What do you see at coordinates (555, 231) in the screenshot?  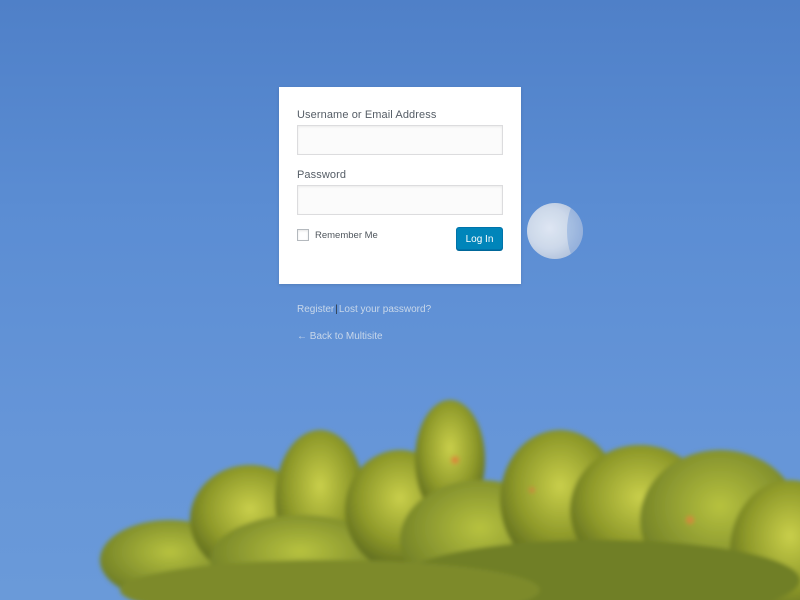 I see `moon-image` at bounding box center [555, 231].